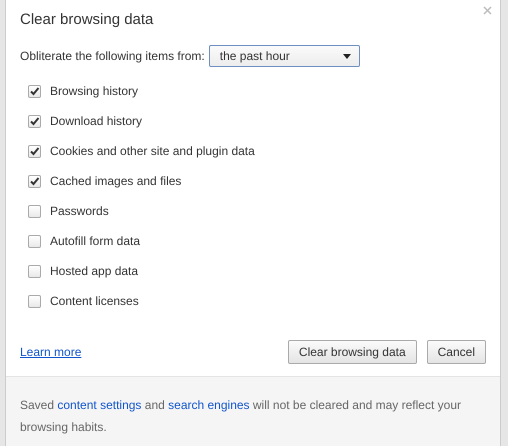 Image resolution: width=508 pixels, height=446 pixels. Describe the element at coordinates (87, 19) in the screenshot. I see `dialog-title: Clear browsing data` at that location.